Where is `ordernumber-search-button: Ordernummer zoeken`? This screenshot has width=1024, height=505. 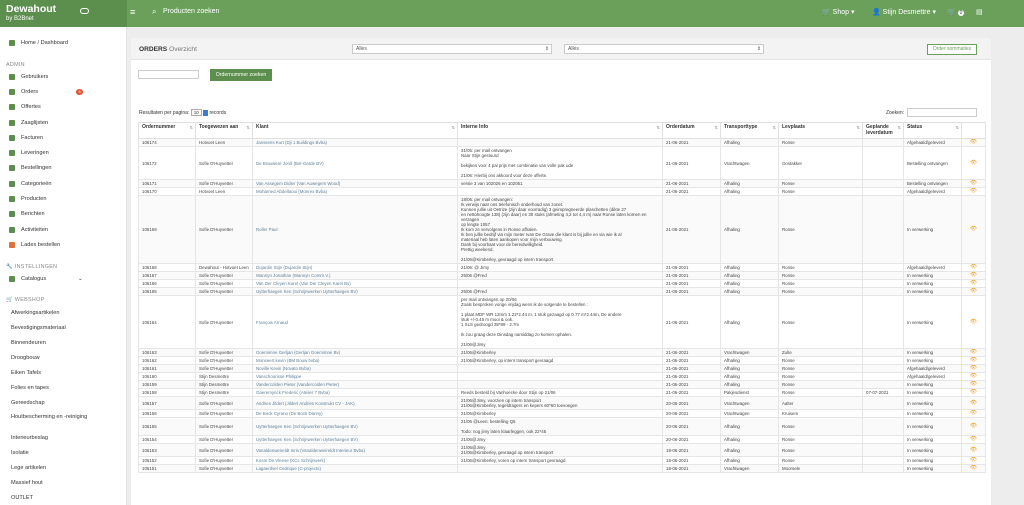
ordernumber-search-button: Ordernummer zoeken is located at coordinates (241, 75).